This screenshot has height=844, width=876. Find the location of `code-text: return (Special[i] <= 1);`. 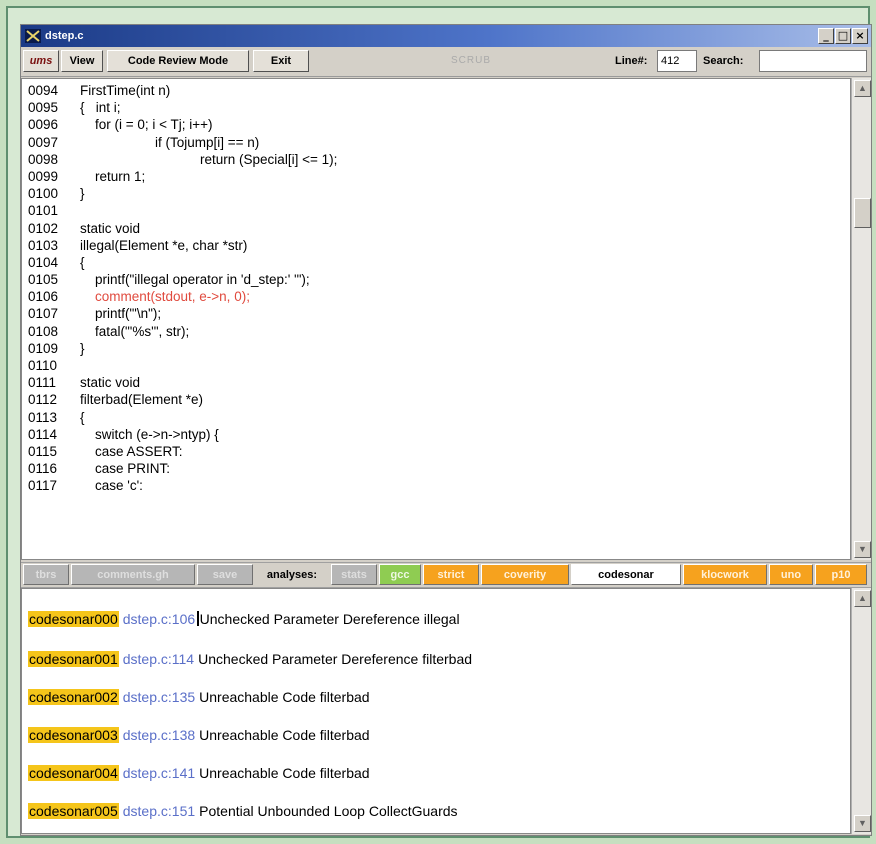

code-text: return (Special[i] <= 1); is located at coordinates (209, 159).